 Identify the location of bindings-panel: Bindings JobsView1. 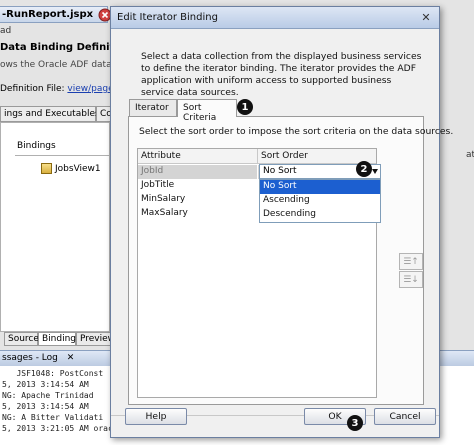
(55, 227).